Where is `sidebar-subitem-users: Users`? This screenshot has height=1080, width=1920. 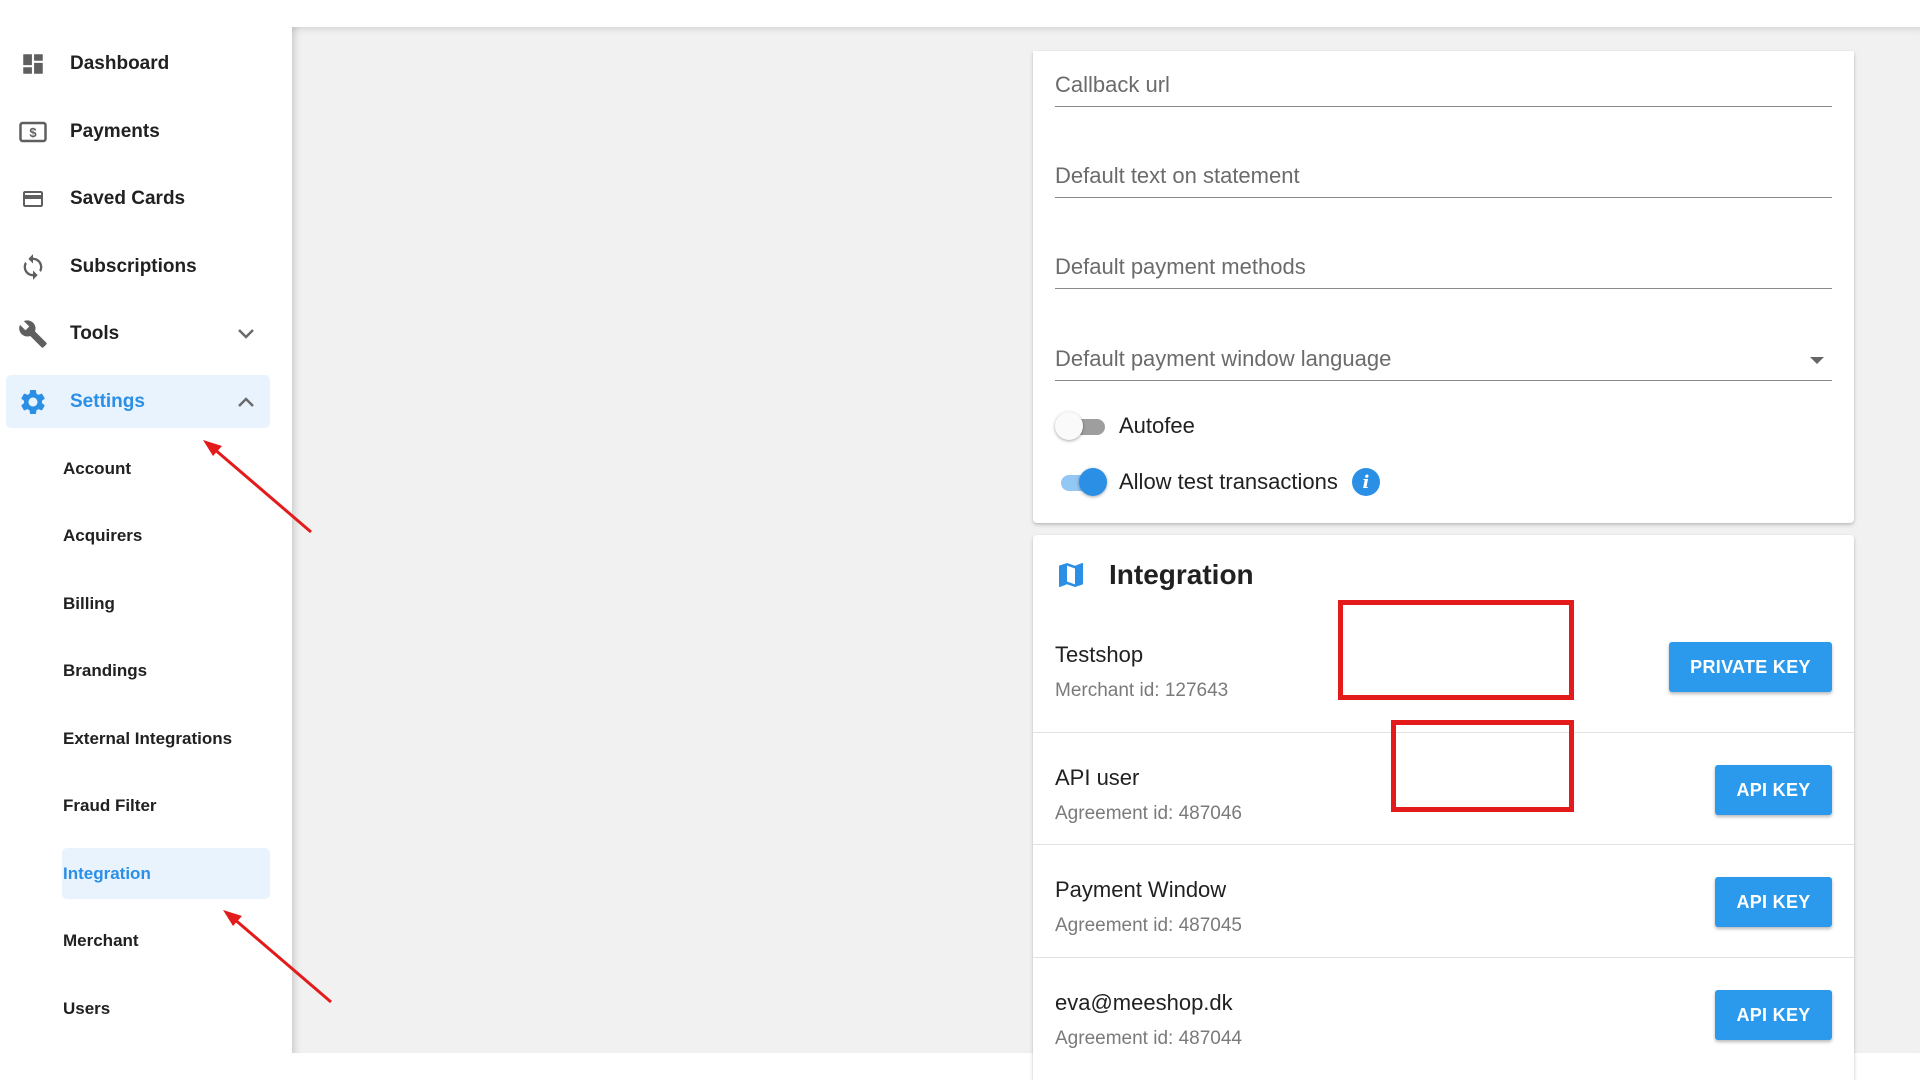 sidebar-subitem-users: Users is located at coordinates (166, 1008).